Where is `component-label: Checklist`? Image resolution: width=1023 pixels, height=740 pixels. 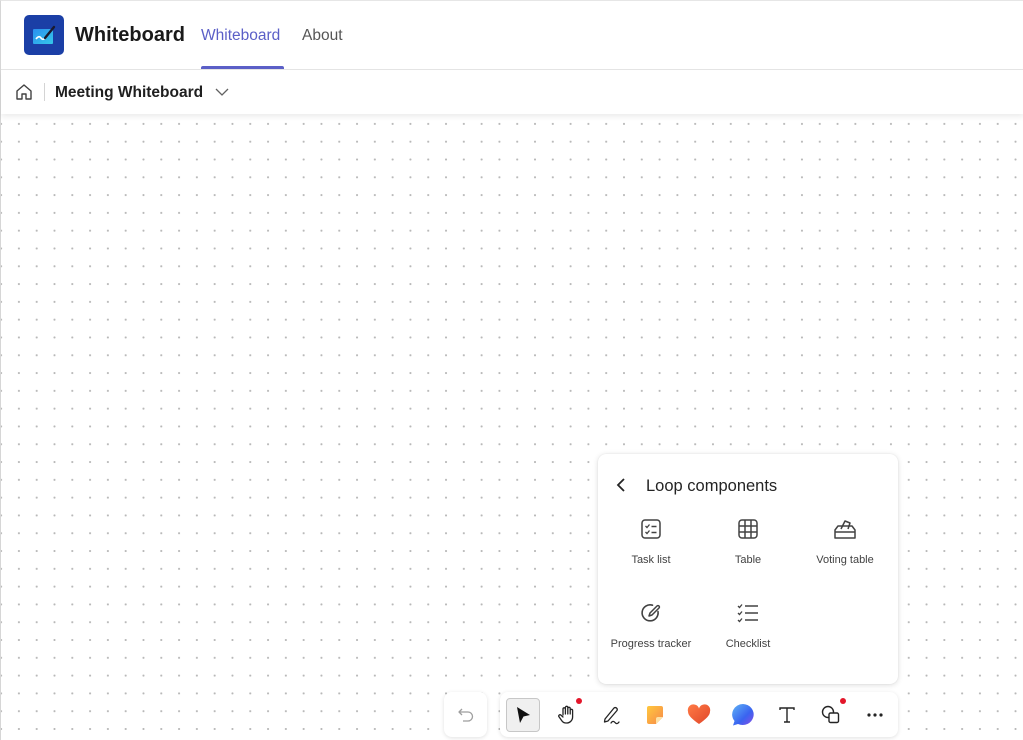 component-label: Checklist is located at coordinates (748, 644).